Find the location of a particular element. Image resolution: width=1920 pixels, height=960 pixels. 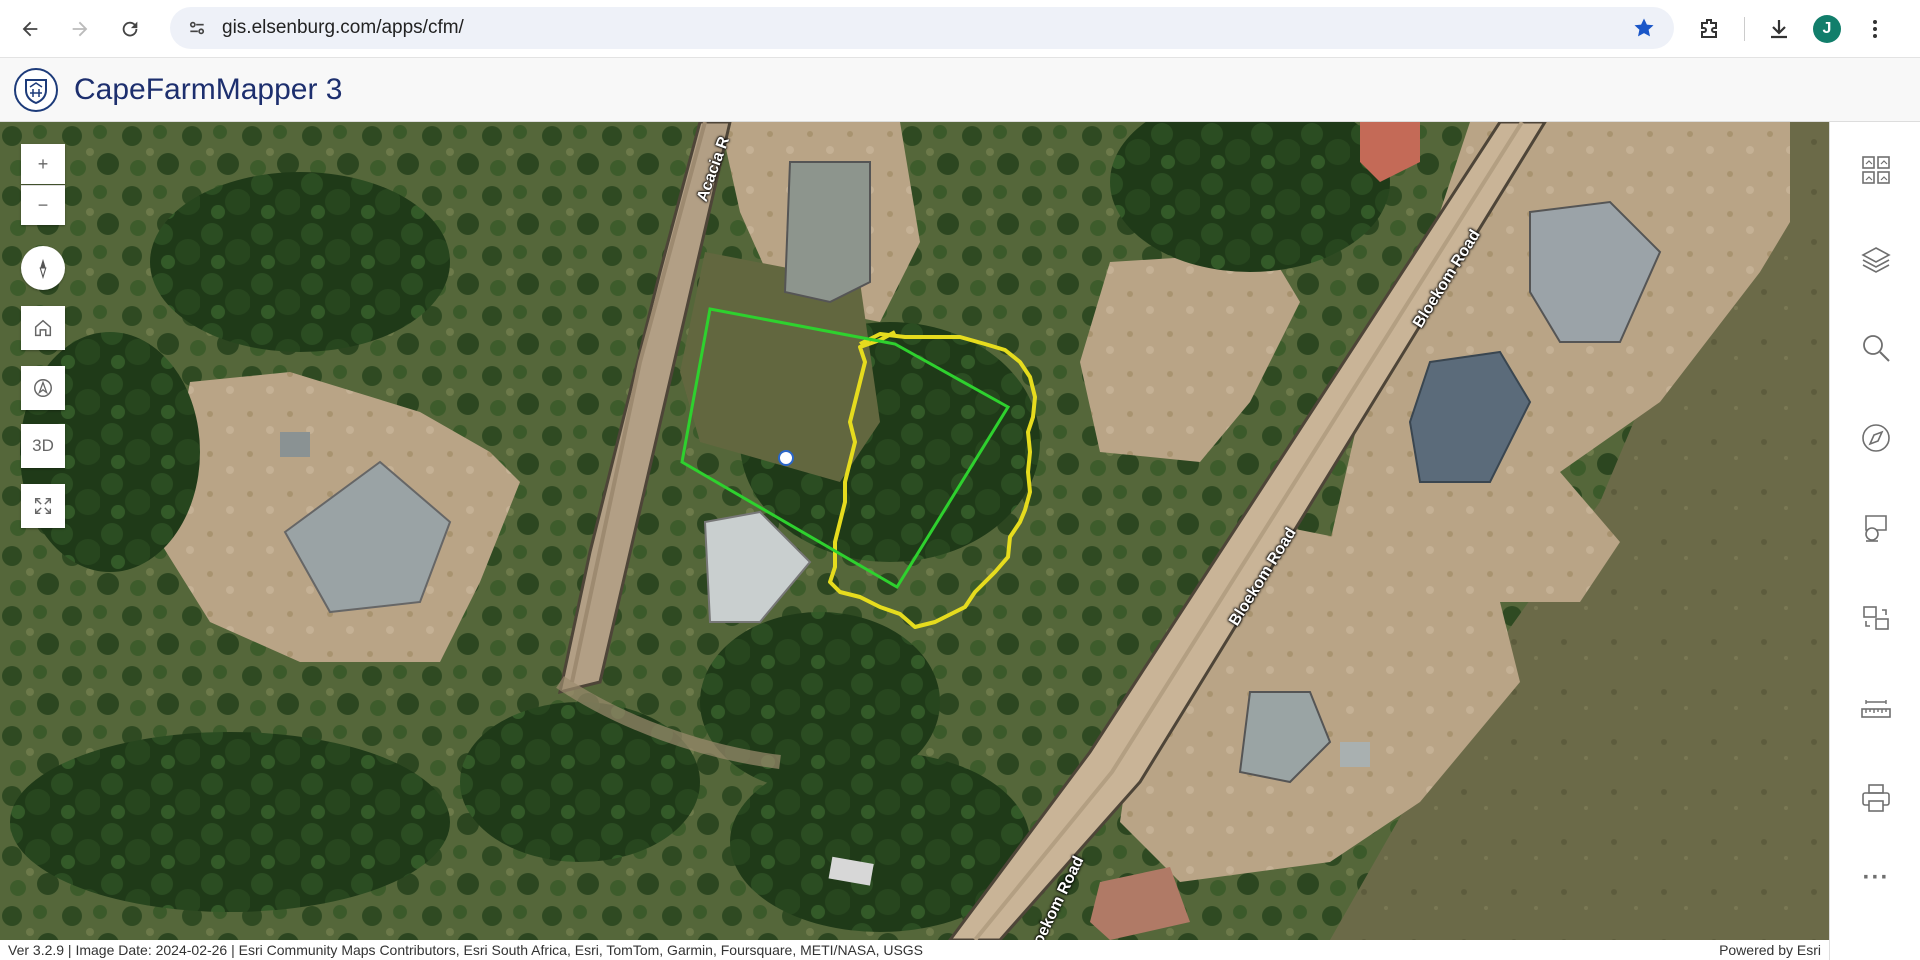

3d-view-button: 3D is located at coordinates (43, 446).